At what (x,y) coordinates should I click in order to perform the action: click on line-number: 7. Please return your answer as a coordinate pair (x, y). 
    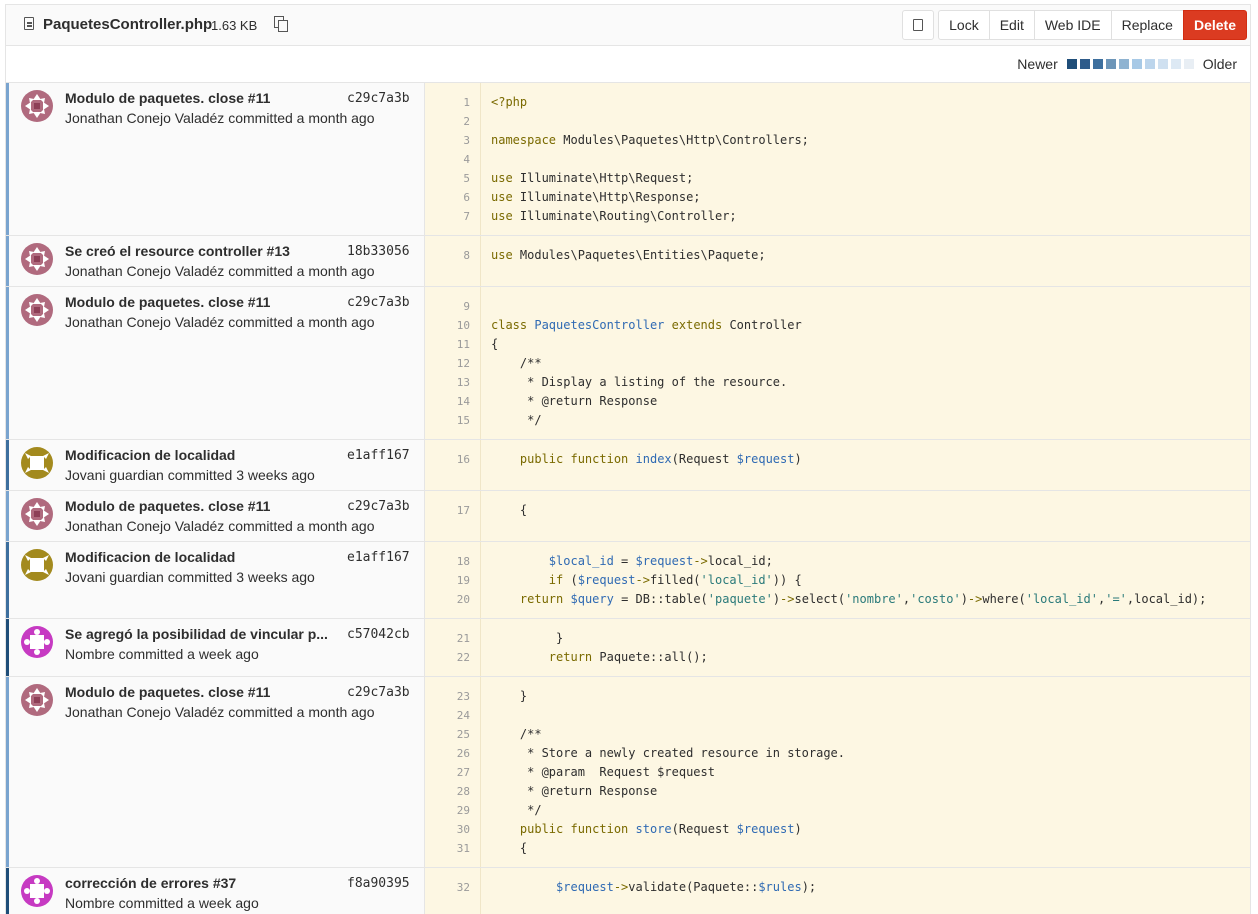
    Looking at the image, I should click on (447, 216).